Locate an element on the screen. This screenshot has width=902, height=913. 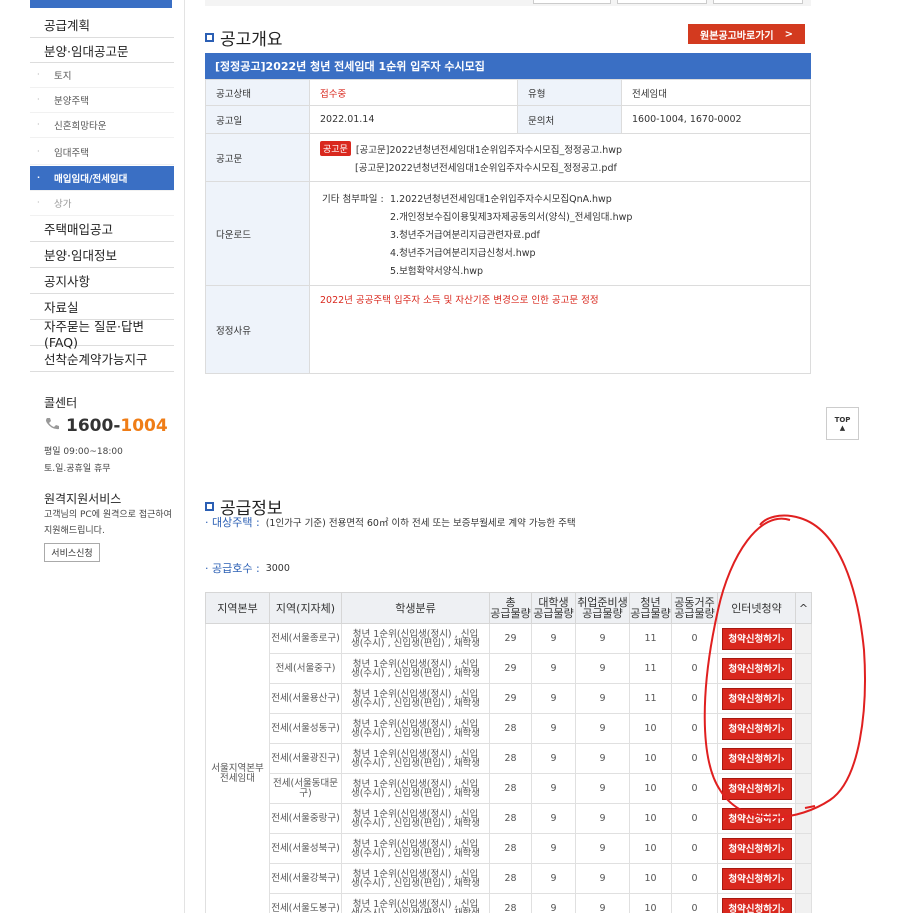
class-cell: 청년 1순위(신입생(정시) , 신입 생(수시) , 신입생(편입) , 재학생 is located at coordinates (415, 878).